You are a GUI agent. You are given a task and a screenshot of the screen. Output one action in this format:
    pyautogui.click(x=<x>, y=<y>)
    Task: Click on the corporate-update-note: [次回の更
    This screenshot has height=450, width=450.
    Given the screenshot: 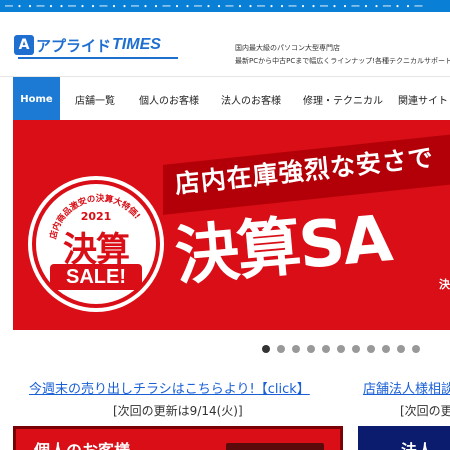 What is the action you would take?
    pyautogui.click(x=425, y=411)
    